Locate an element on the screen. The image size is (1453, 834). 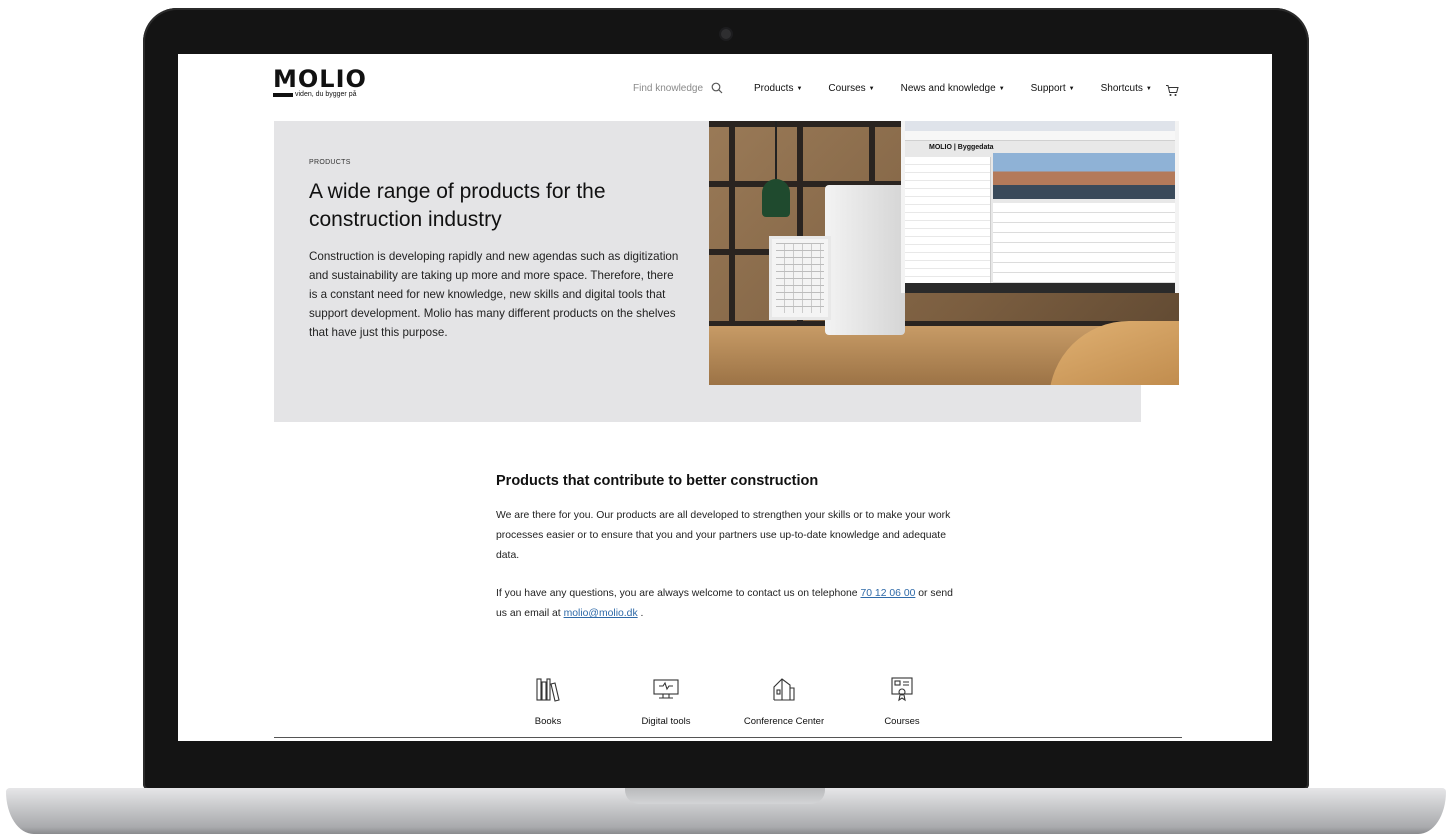
search-bar: Find knowledge is located at coordinates (678, 88).